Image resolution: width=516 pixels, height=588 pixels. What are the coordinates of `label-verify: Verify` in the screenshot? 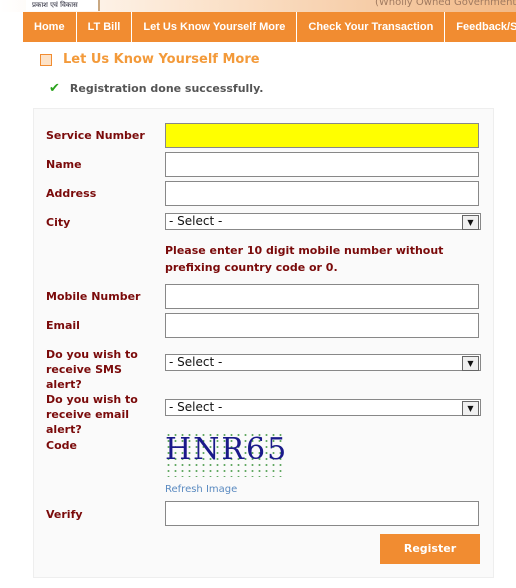 It's located at (64, 514).